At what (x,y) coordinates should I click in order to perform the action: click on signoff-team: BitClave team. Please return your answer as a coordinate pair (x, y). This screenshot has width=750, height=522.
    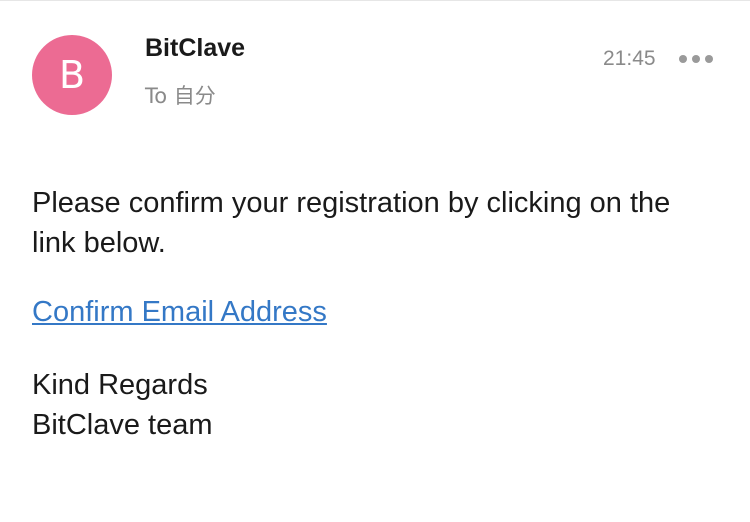
    Looking at the image, I should click on (122, 425).